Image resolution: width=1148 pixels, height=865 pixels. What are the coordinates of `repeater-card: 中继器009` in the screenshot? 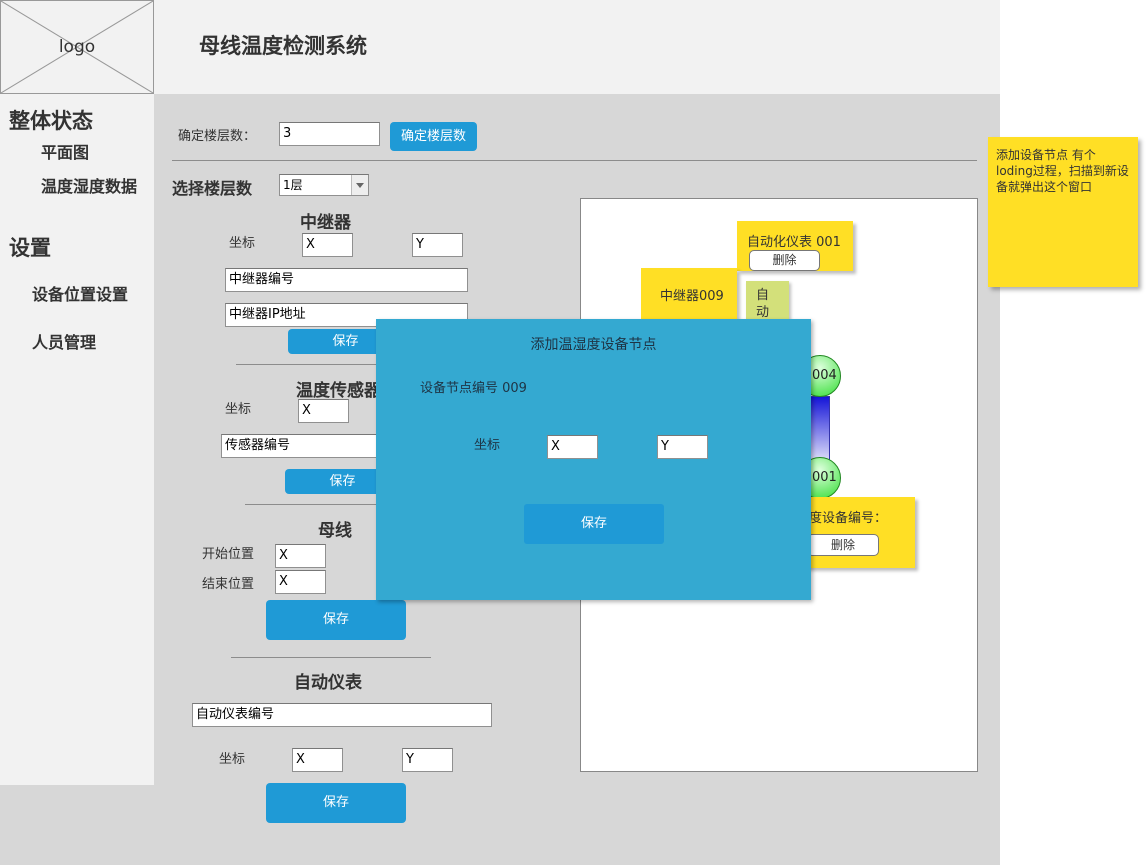 It's located at (689, 296).